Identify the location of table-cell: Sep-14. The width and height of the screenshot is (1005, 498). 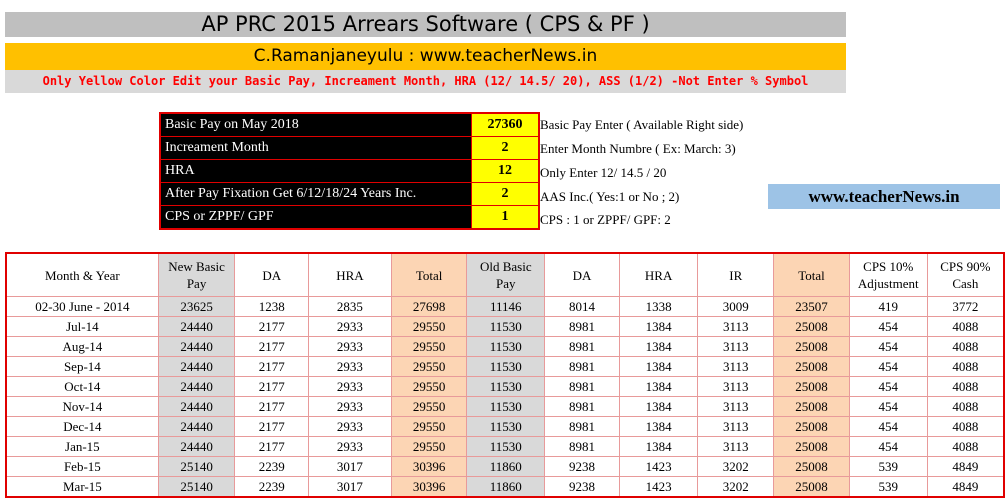
(82, 366).